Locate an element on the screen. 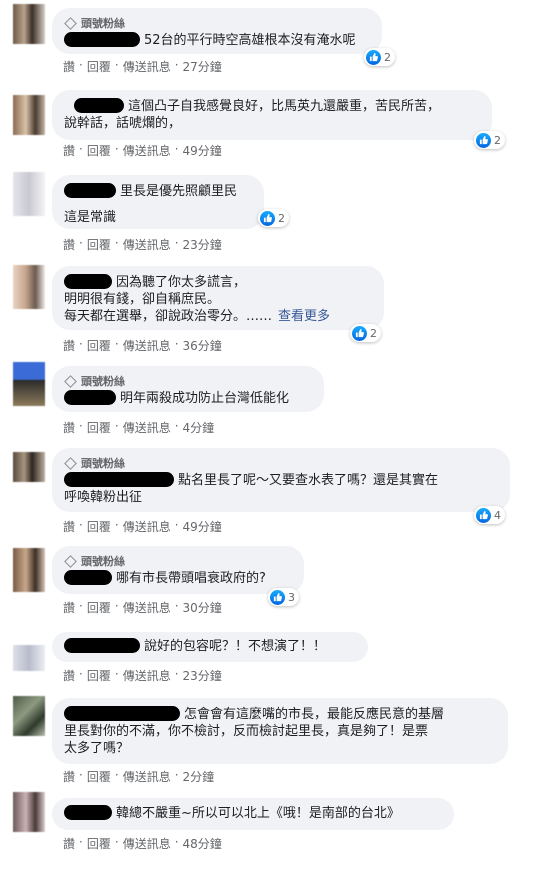 The width and height of the screenshot is (546, 882). comment-text: 52台的平行時空高雄根本沒有淹水呢 is located at coordinates (250, 40).